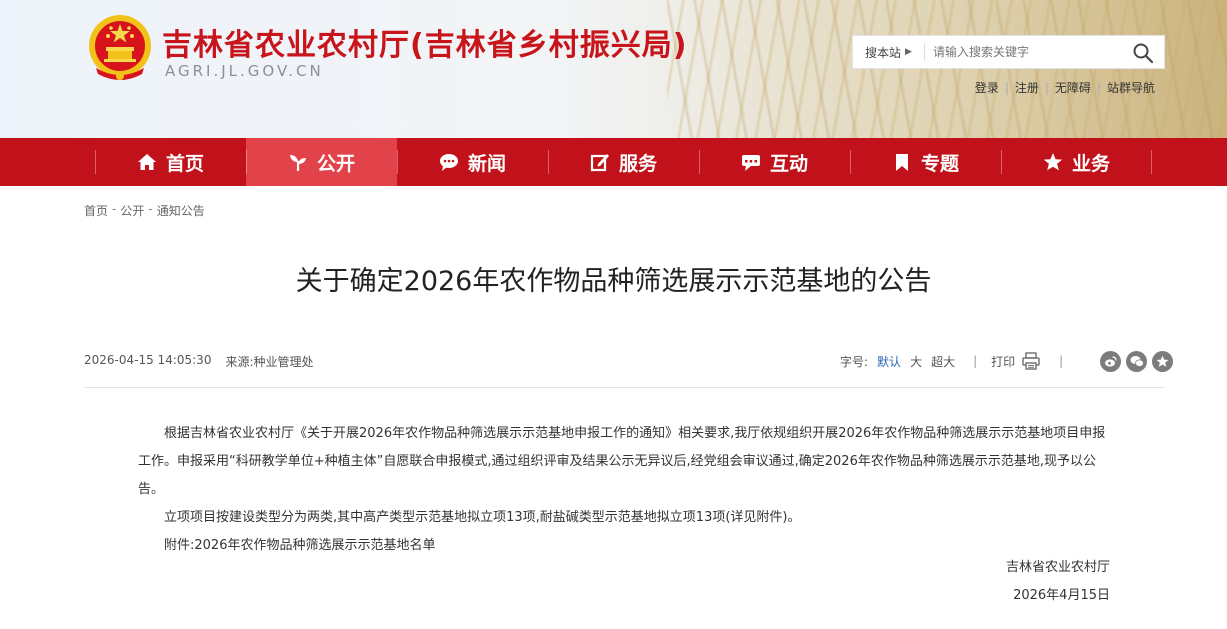 This screenshot has height=629, width=1227. Describe the element at coordinates (1025, 52) in the screenshot. I see `search-input` at that location.